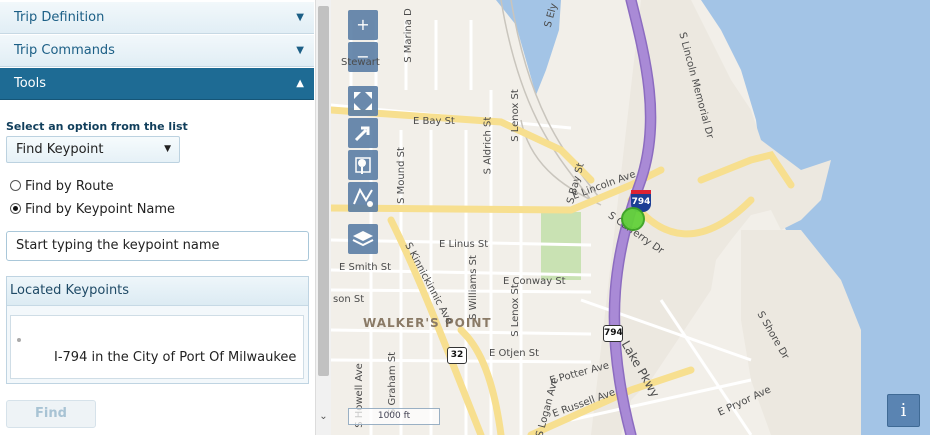 The image size is (930, 435). Describe the element at coordinates (167, 149) in the screenshot. I see `caret-down-icon: ▼` at that location.